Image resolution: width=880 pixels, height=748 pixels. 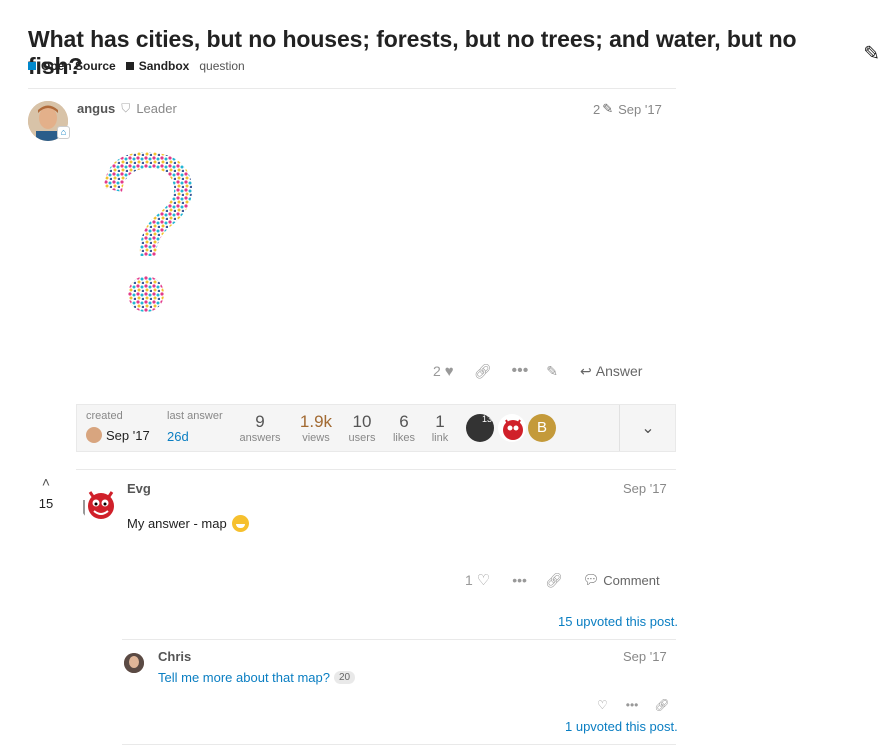 I want to click on avatar-evg, so click(x=99, y=503).